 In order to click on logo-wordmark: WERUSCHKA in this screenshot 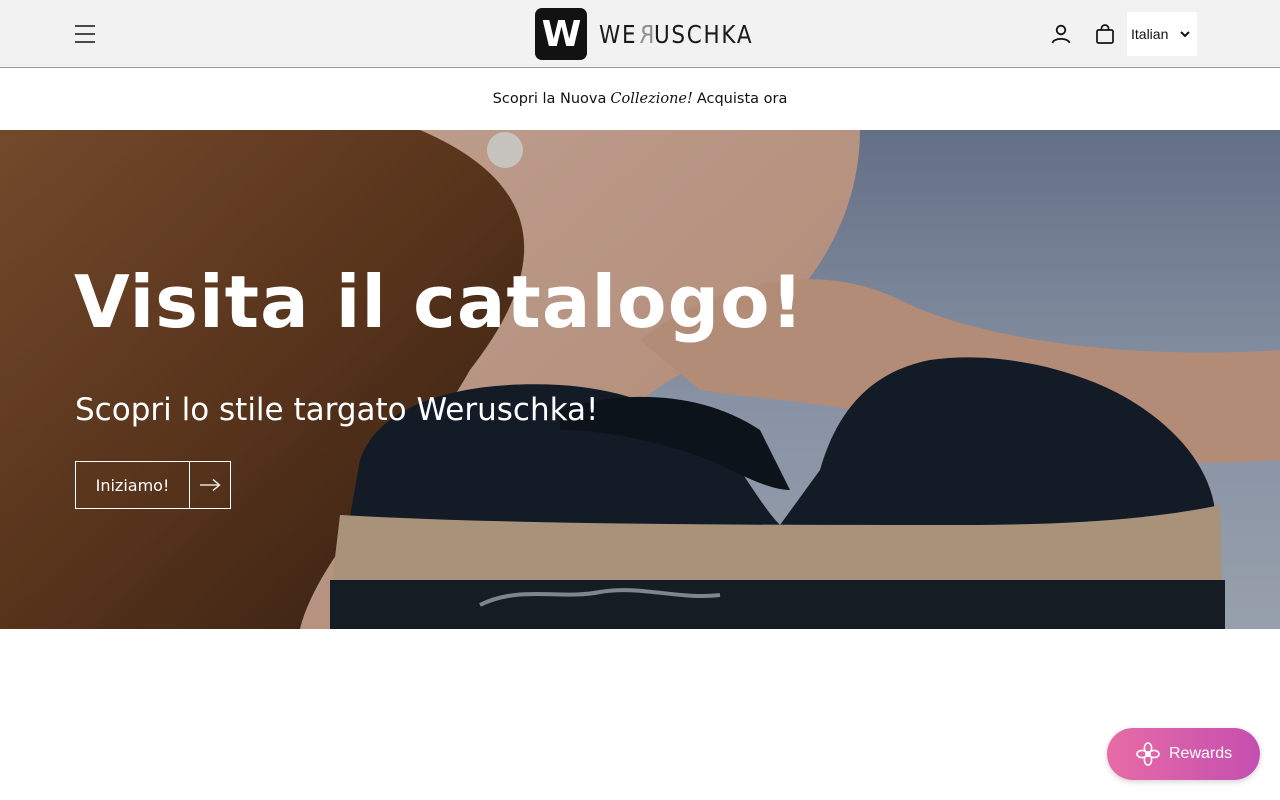, I will do `click(676, 34)`.